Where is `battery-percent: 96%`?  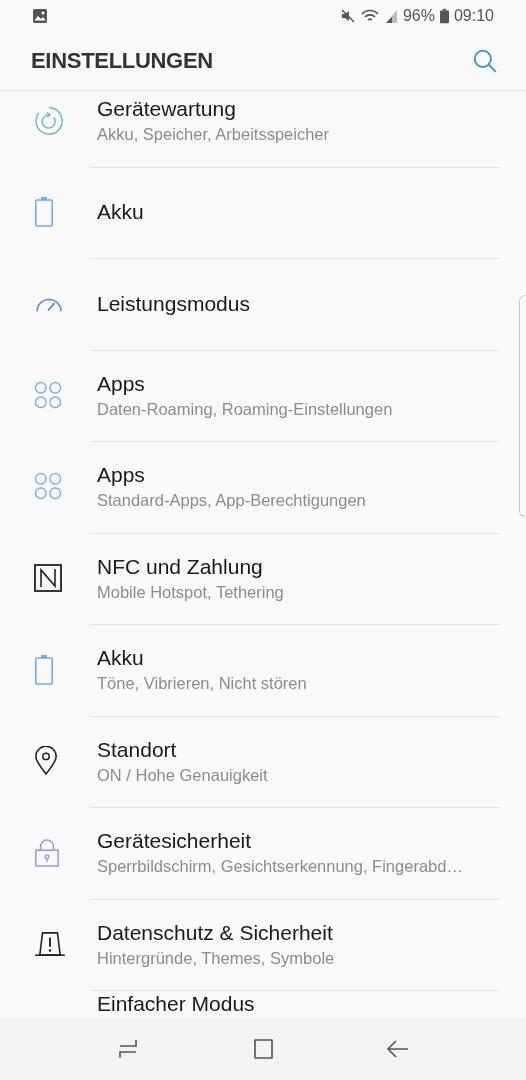 battery-percent: 96% is located at coordinates (418, 16).